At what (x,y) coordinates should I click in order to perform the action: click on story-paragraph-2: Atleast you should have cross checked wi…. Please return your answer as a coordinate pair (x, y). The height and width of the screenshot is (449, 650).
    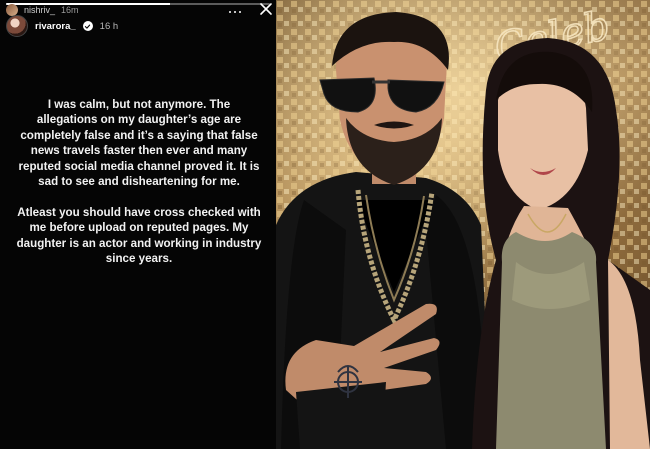
    Looking at the image, I should click on (139, 235).